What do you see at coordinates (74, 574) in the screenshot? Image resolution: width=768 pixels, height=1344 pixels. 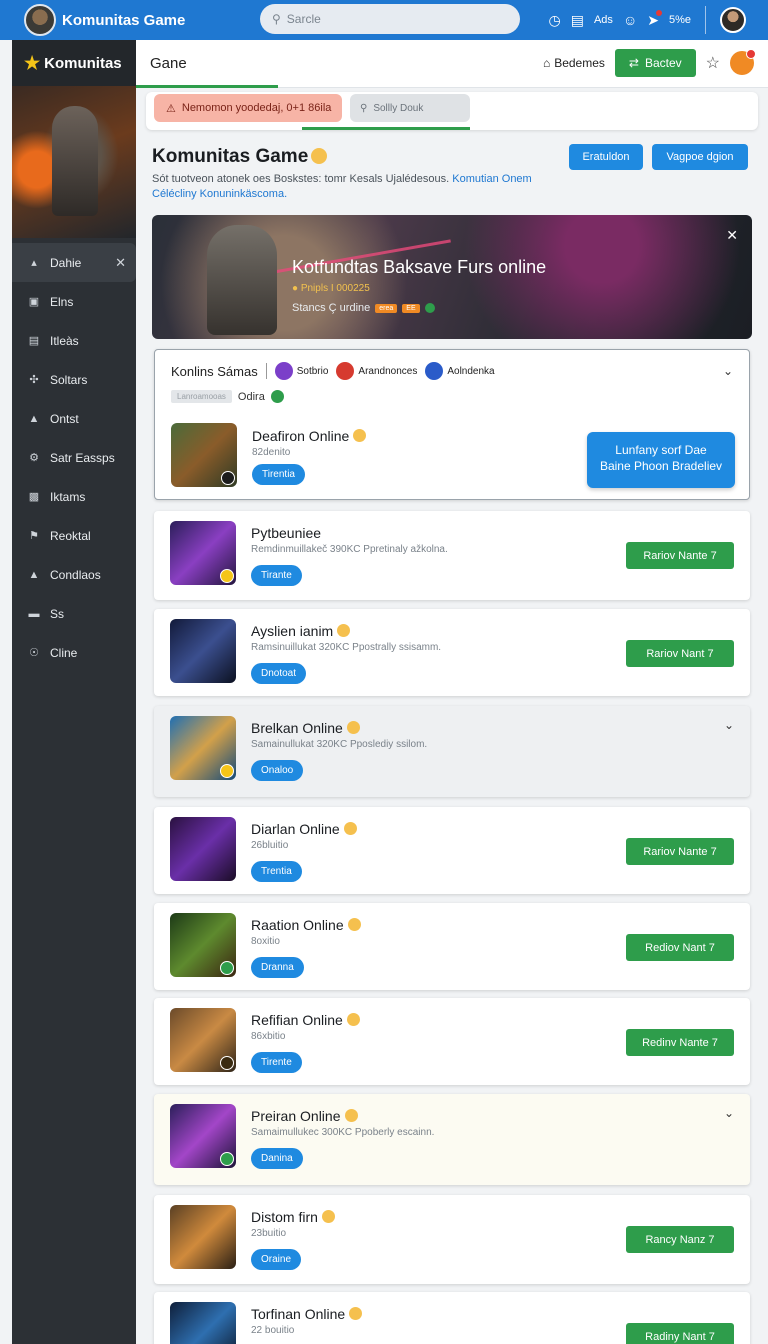 I see `sidebar-item-8: ▲ Condlaos` at bounding box center [74, 574].